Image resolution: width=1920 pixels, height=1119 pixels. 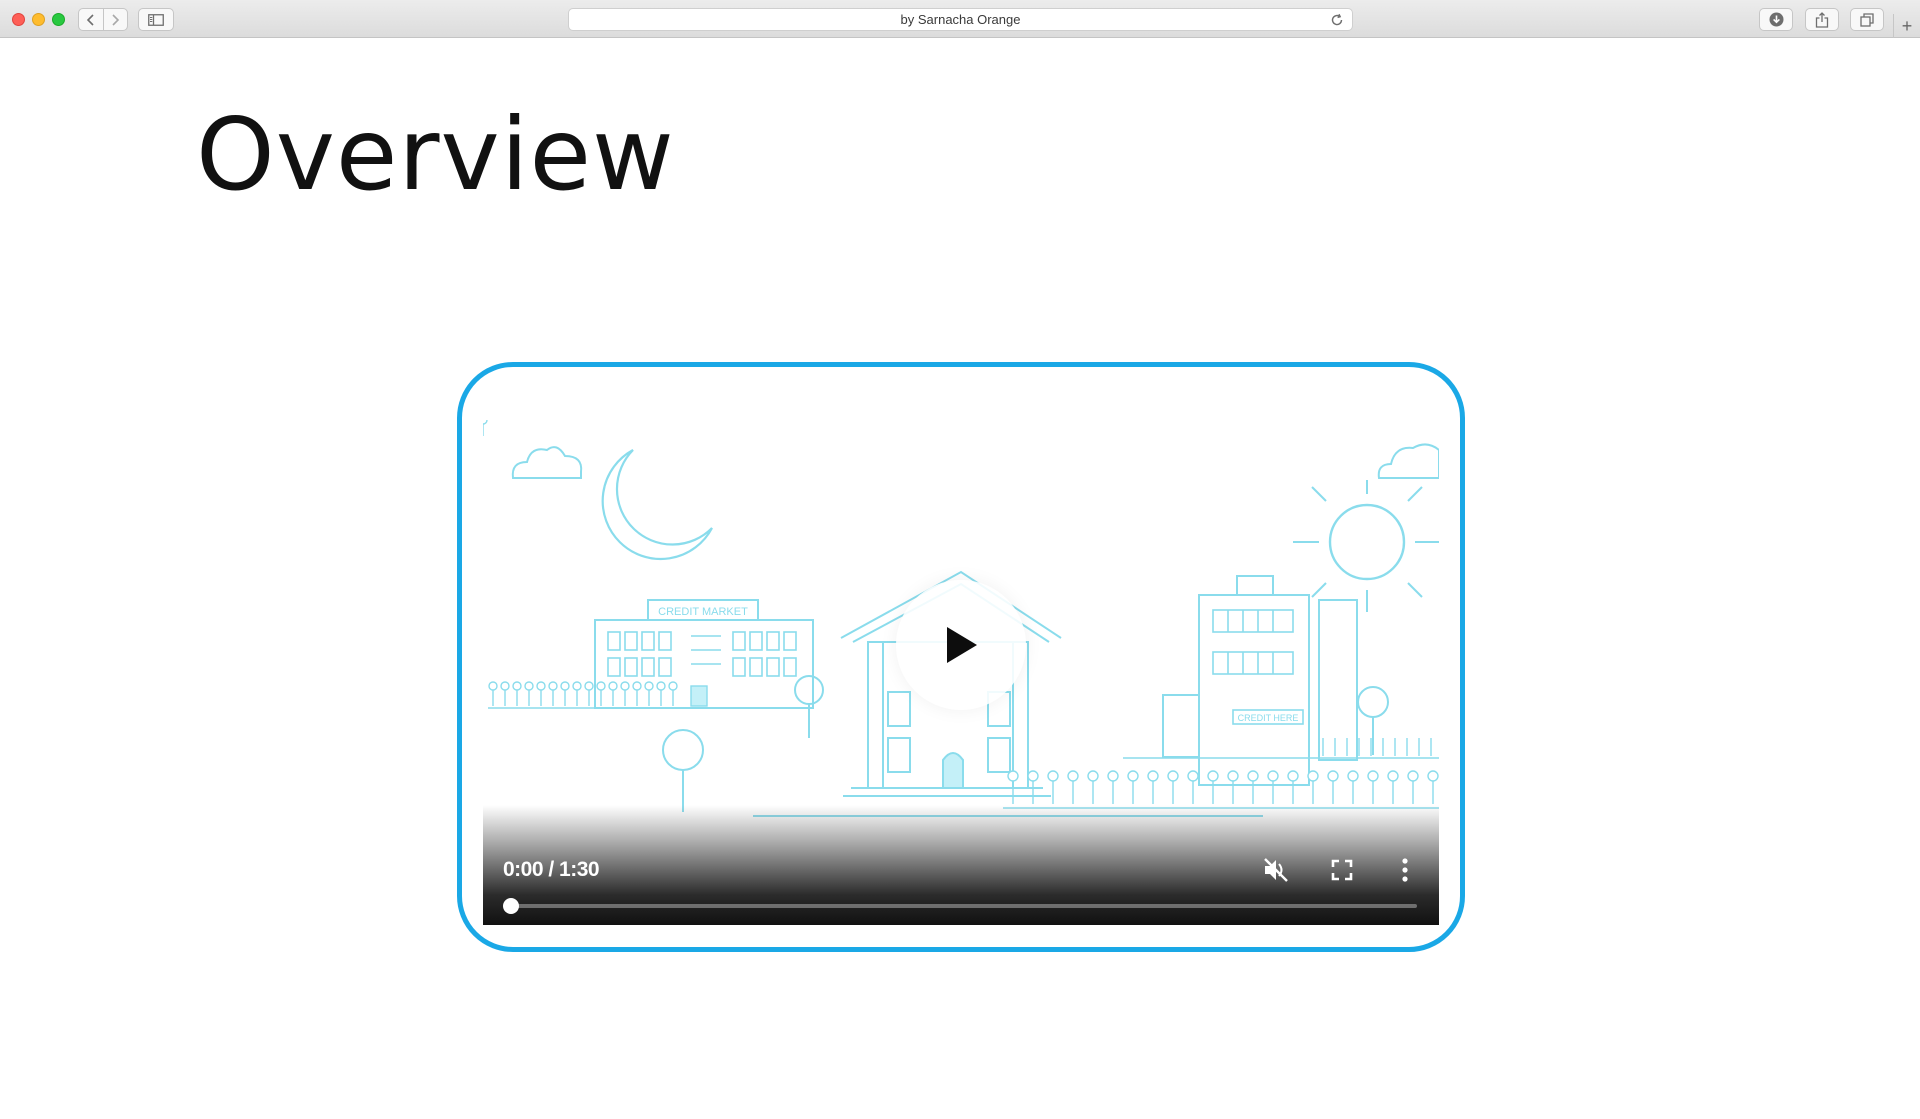 I want to click on tab-overview-button, so click(x=1867, y=19).